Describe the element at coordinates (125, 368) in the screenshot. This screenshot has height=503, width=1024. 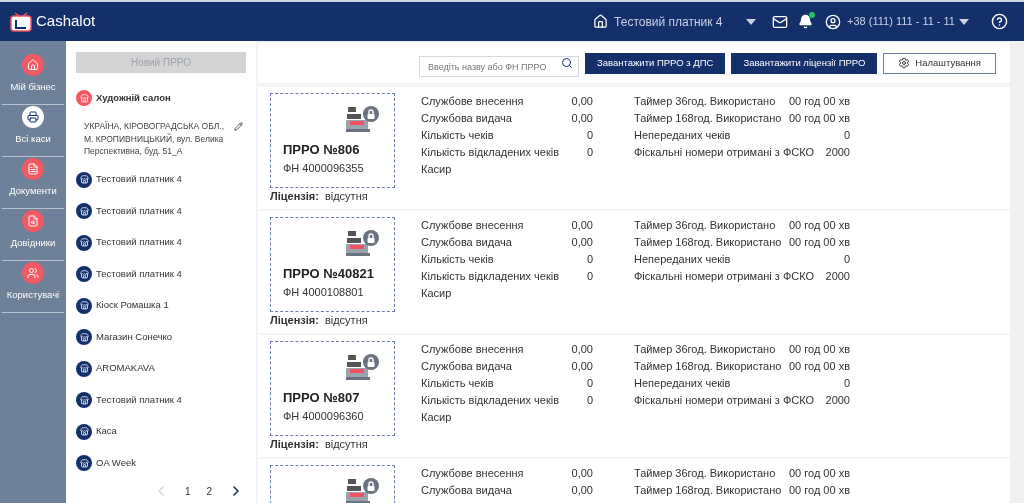
I see `store-name: AROMAKAVA` at that location.